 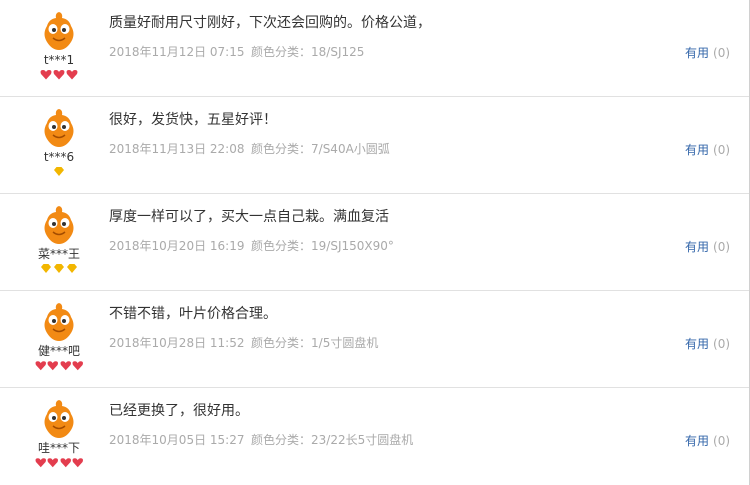 What do you see at coordinates (193, 120) in the screenshot?
I see `review-text: 很好，发货快，五星好评！` at bounding box center [193, 120].